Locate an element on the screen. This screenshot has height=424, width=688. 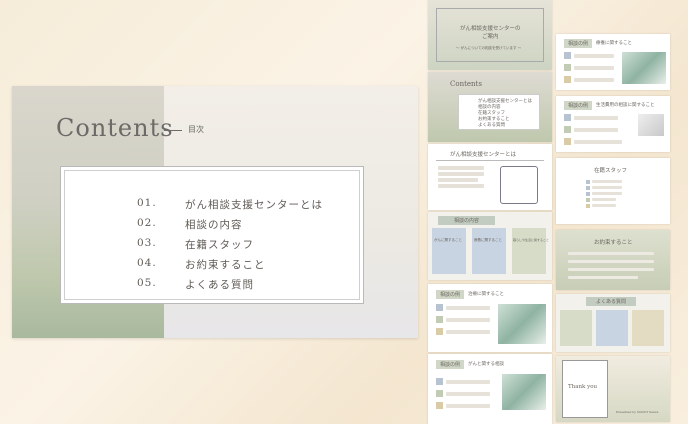
example-subtitle: がんと関する相談 is located at coordinates (486, 364).